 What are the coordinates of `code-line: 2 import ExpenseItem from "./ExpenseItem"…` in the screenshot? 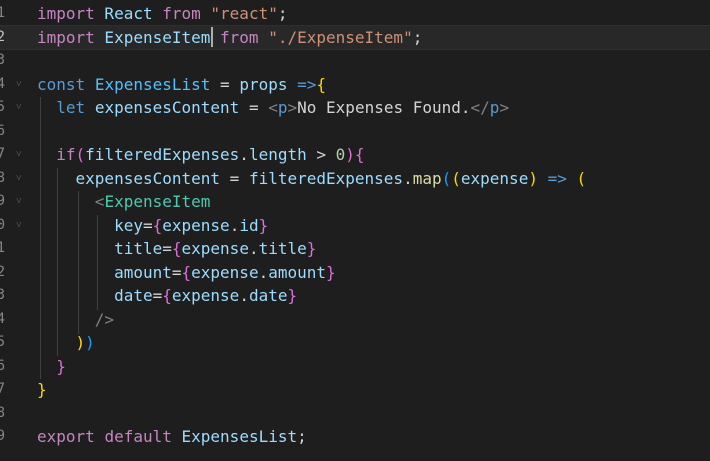 It's located at (355, 37).